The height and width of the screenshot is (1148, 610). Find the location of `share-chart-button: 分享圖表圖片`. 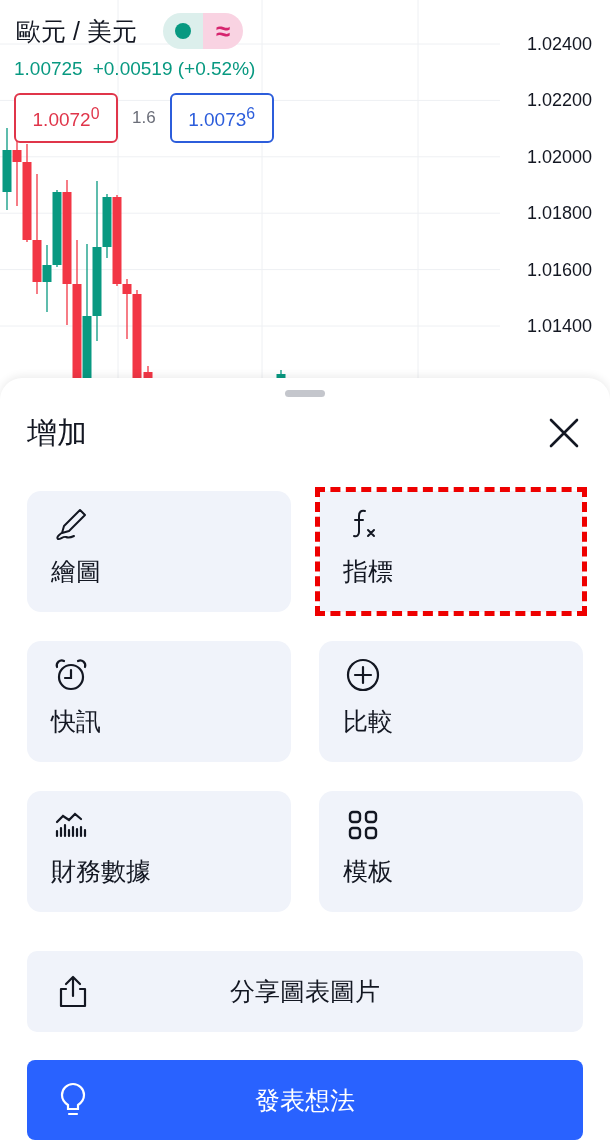

share-chart-button: 分享圖表圖片 is located at coordinates (305, 991).